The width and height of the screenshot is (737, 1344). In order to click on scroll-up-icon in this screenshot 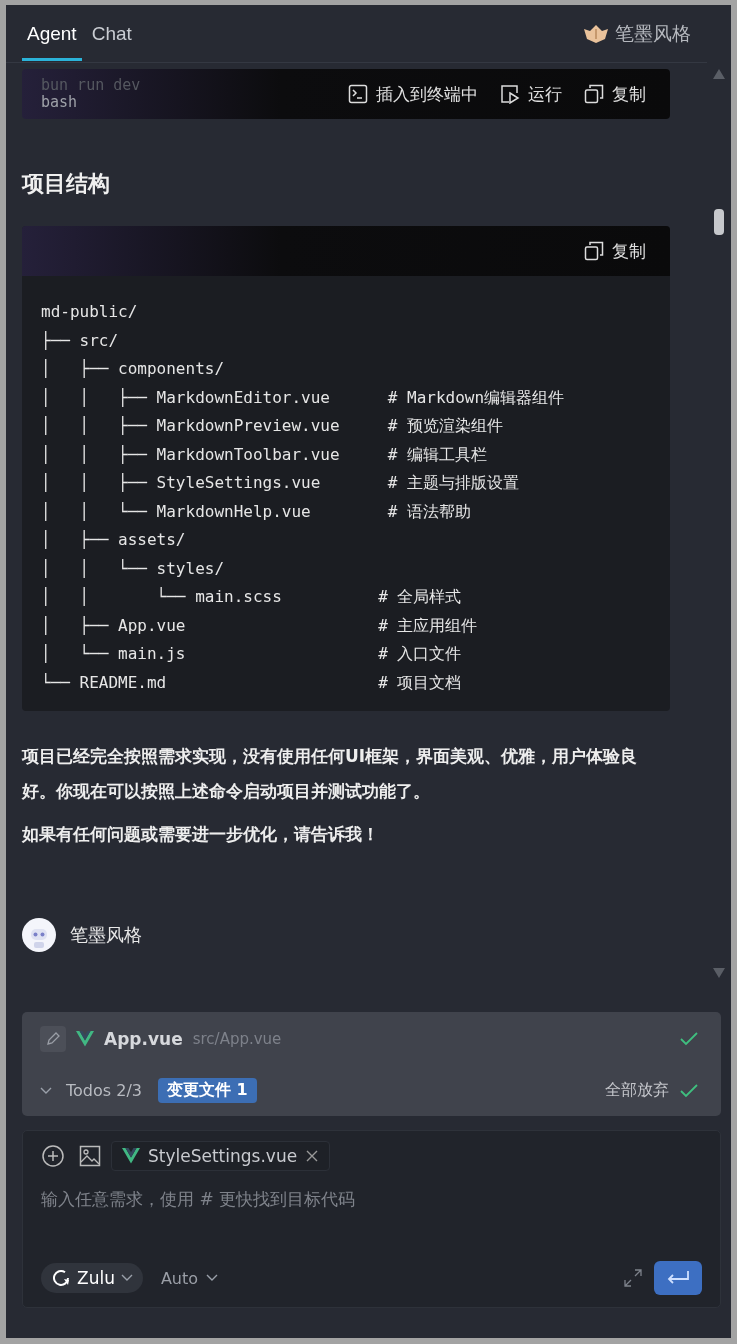, I will do `click(719, 74)`.